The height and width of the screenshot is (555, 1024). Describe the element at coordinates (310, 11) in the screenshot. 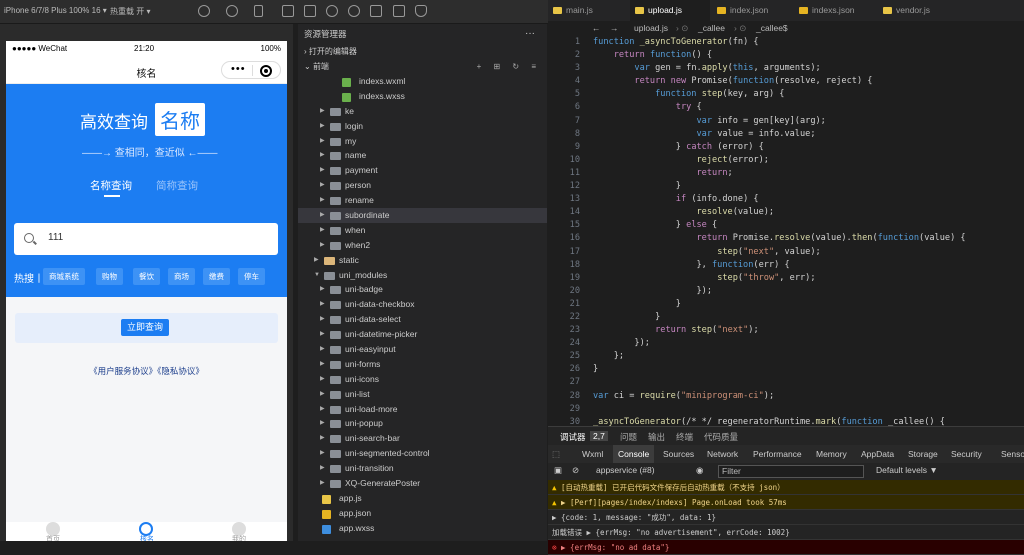

I see `files-icon` at that location.